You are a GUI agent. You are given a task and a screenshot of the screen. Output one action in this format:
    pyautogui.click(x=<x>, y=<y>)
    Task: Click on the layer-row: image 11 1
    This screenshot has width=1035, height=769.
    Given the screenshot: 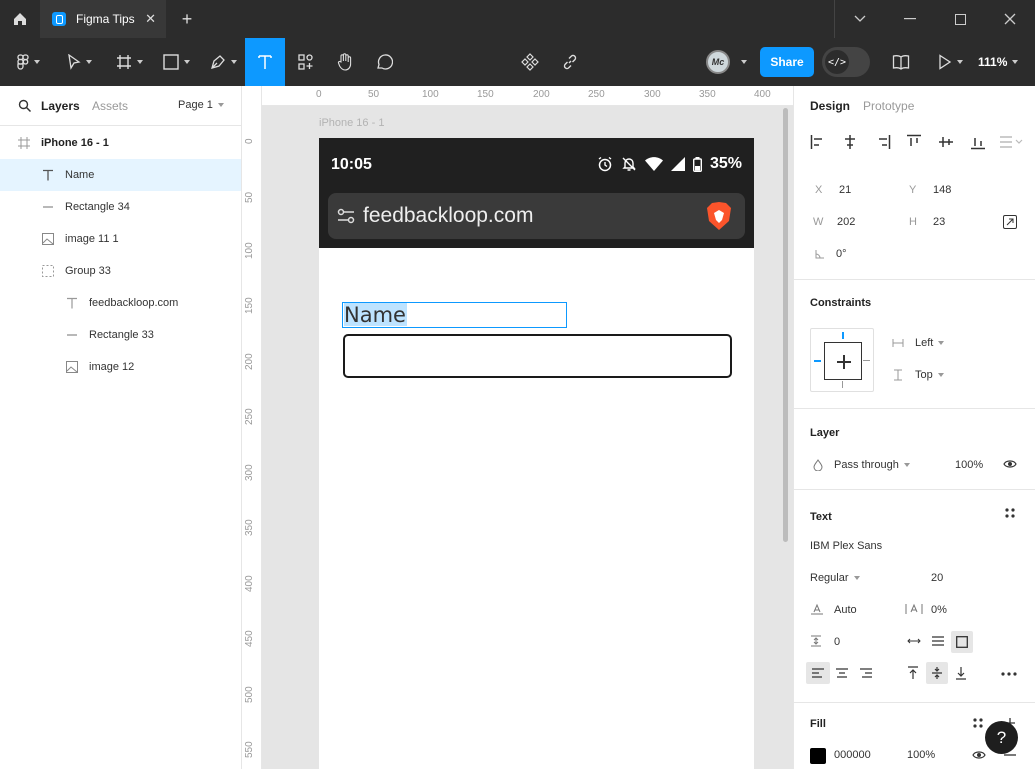 What is the action you would take?
    pyautogui.click(x=120, y=239)
    